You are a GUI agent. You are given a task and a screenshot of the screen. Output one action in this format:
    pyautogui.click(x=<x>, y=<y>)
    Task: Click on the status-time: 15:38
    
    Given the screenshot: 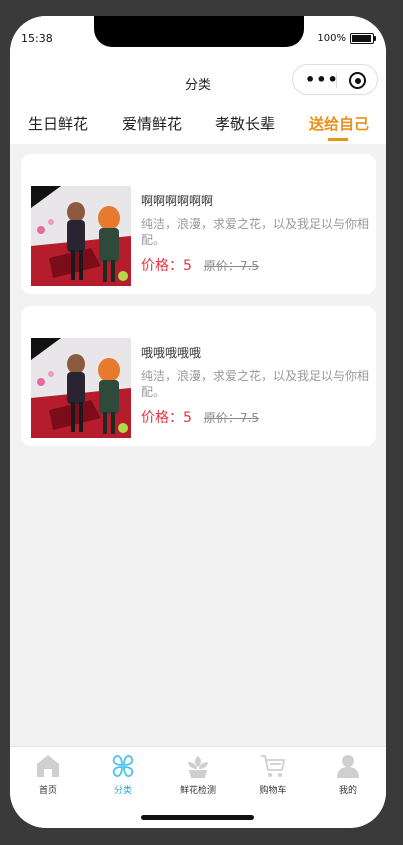 What is the action you would take?
    pyautogui.click(x=37, y=38)
    